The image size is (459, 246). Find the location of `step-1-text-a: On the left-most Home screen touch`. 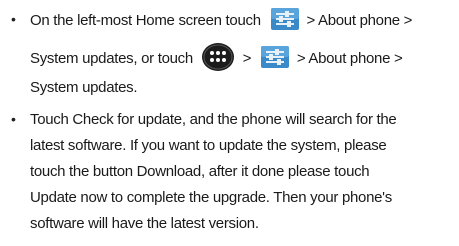

step-1-text-a: On the left-most Home screen touch is located at coordinates (145, 20).